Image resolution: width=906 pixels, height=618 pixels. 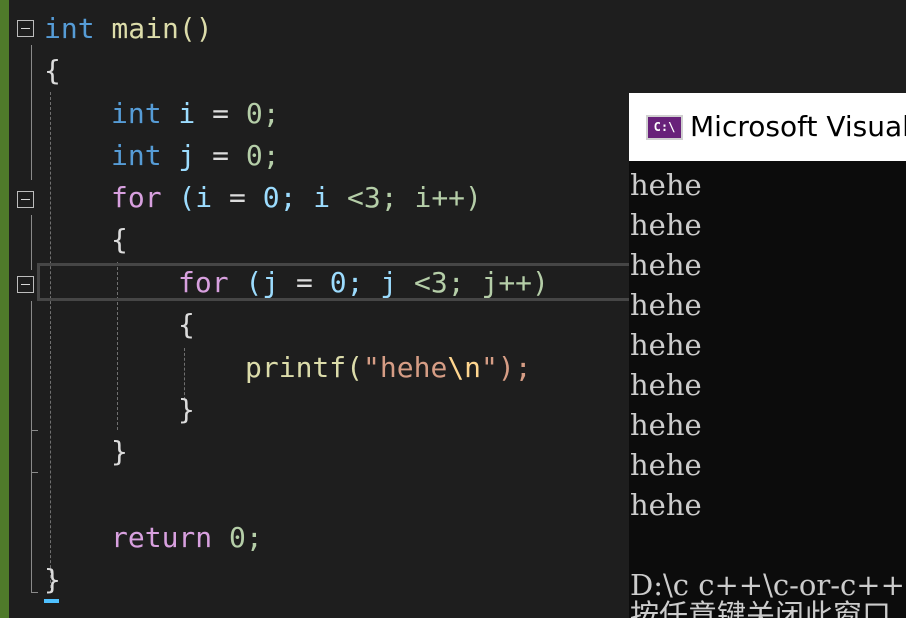 I want to click on code-line: for (i = 0; i <3; i++), so click(x=296, y=197).